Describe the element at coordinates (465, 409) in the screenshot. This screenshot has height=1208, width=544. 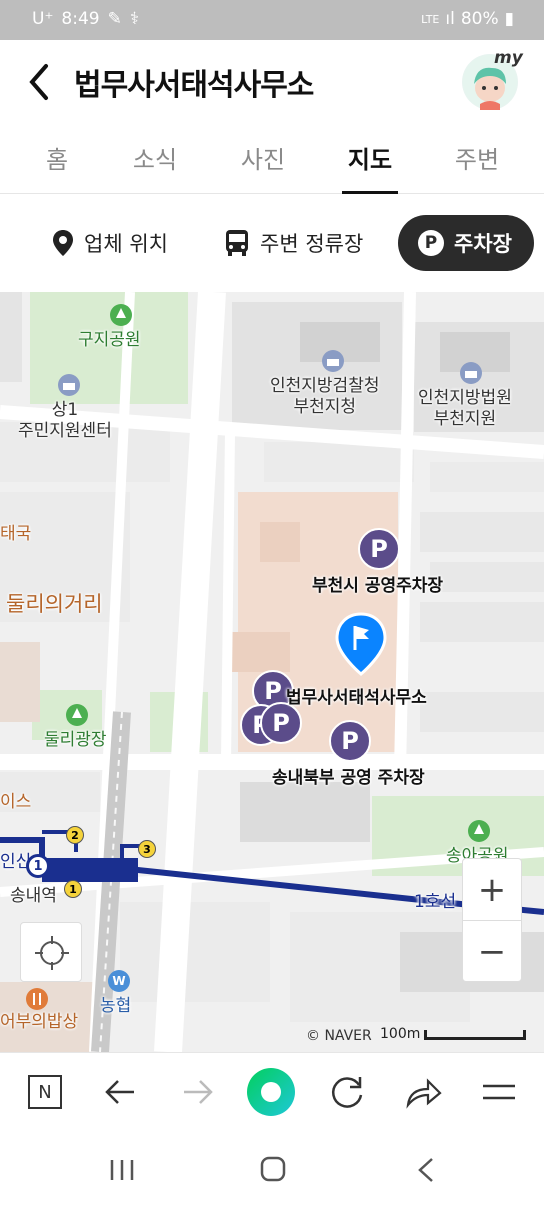
I see `map-label-court: 인천지방법원 부천지원` at that location.